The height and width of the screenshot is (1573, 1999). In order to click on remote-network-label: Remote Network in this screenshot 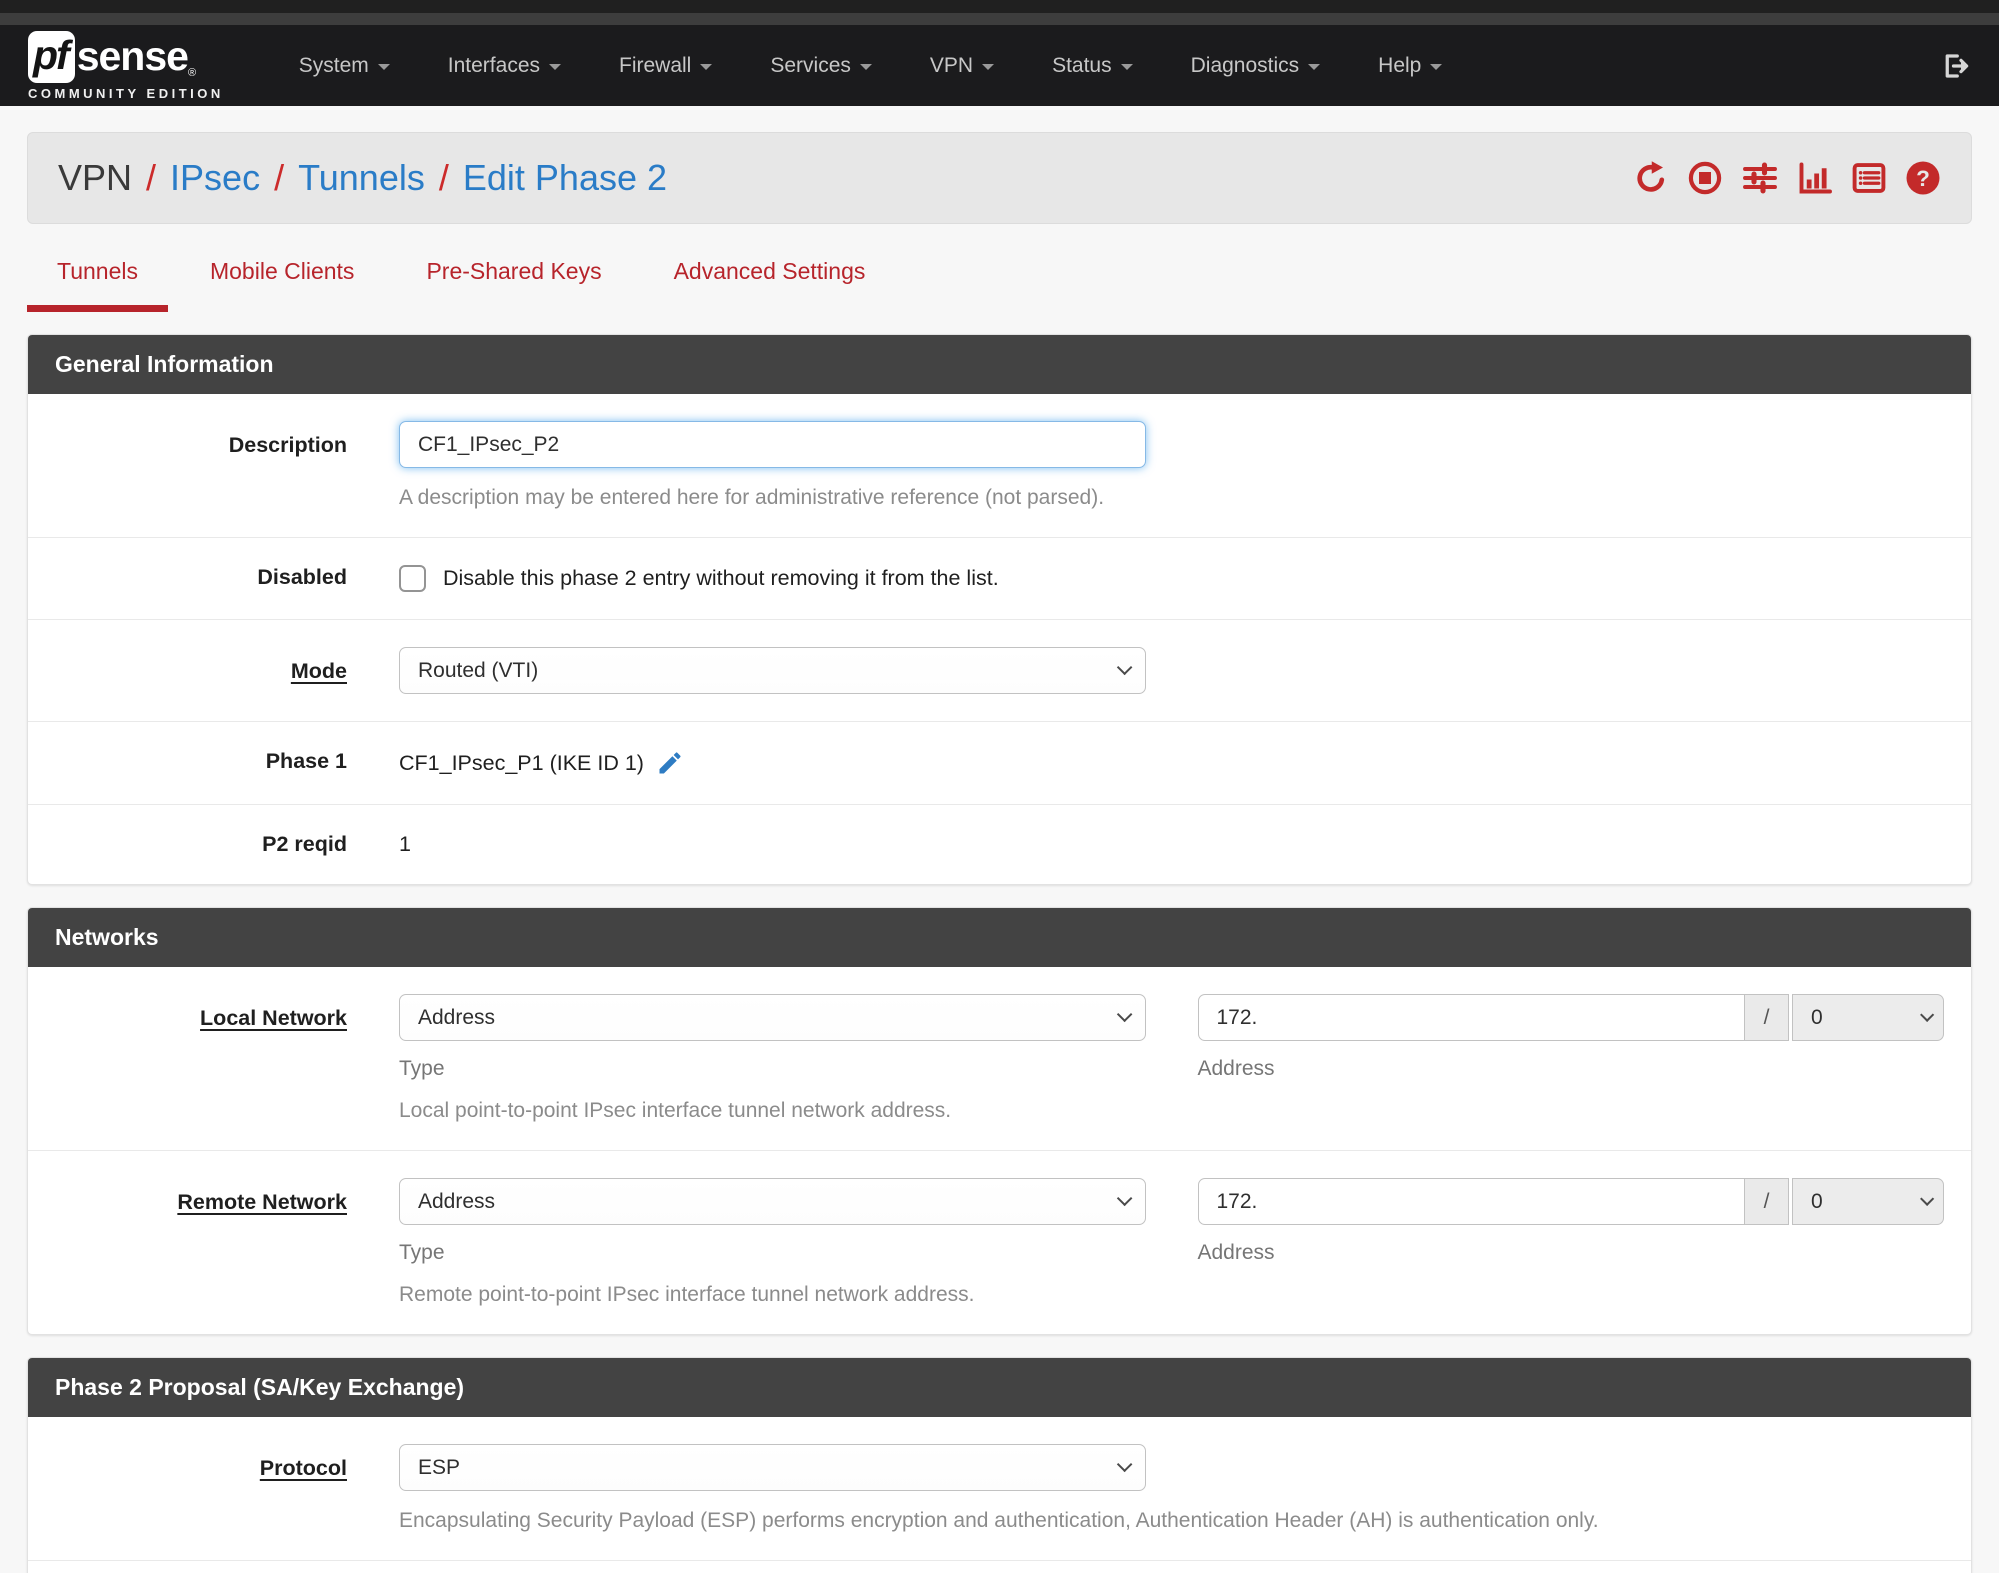, I will do `click(262, 1202)`.